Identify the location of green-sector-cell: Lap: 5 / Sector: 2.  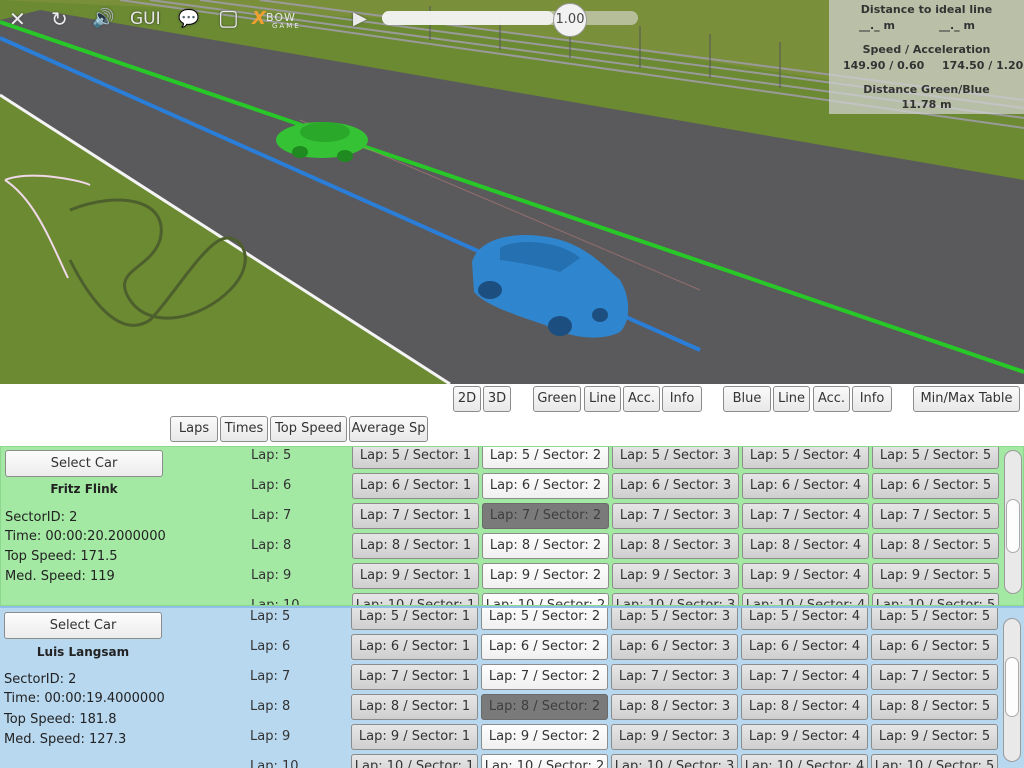
(545, 458).